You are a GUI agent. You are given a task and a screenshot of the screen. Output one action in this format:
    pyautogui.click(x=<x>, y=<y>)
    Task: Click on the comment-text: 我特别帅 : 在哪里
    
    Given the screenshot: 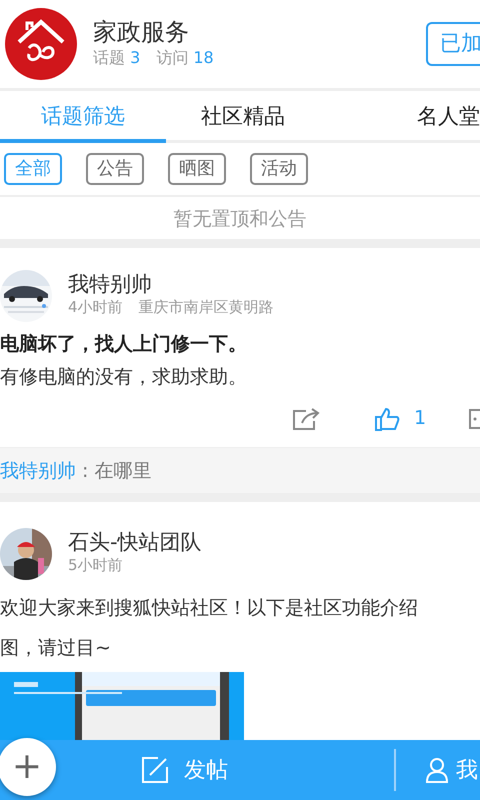 What is the action you would take?
    pyautogui.click(x=240, y=469)
    